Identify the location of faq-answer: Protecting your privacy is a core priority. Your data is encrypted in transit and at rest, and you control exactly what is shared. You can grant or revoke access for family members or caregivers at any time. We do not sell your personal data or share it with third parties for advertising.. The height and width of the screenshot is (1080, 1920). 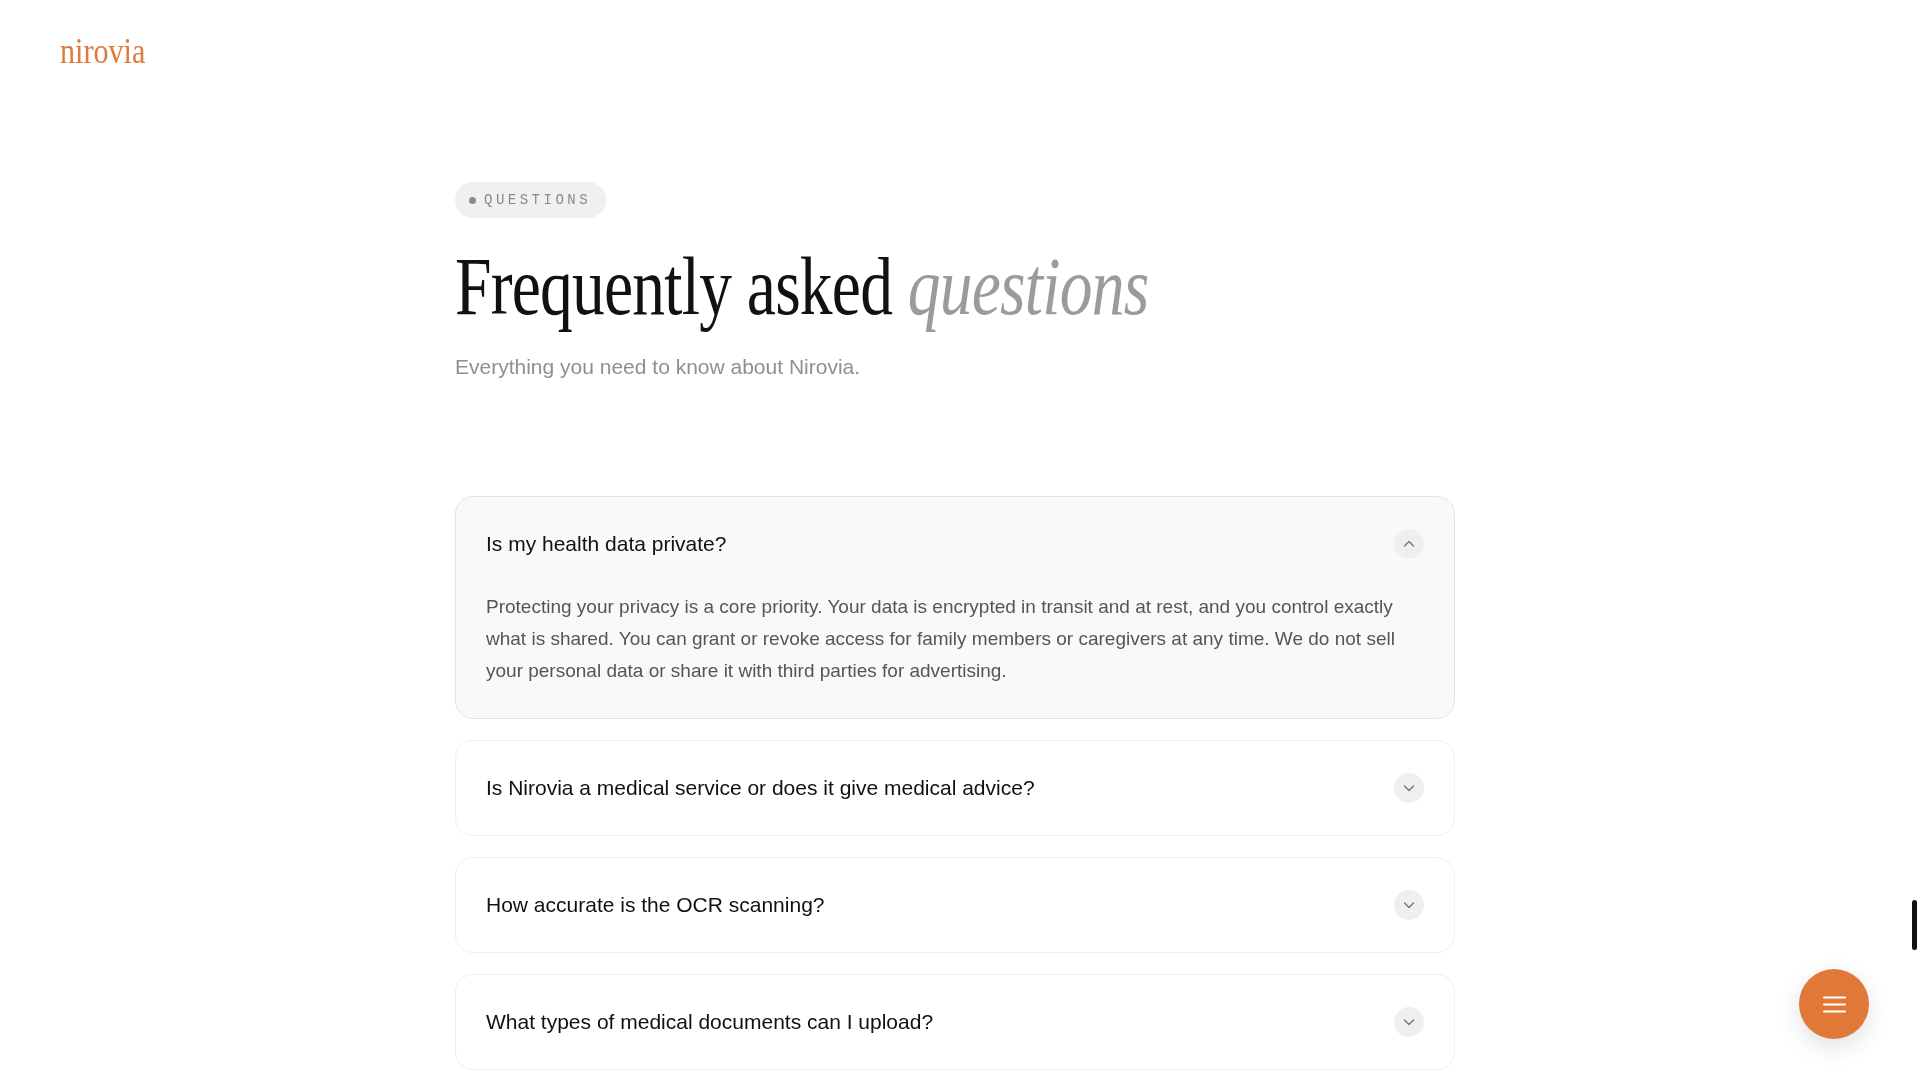
(940, 639).